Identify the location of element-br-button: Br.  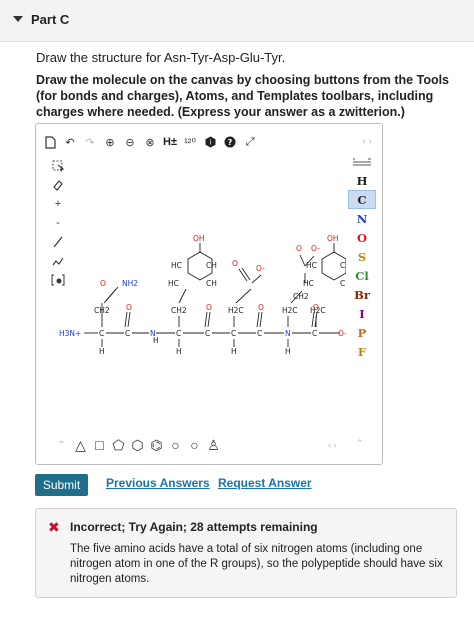
(362, 294).